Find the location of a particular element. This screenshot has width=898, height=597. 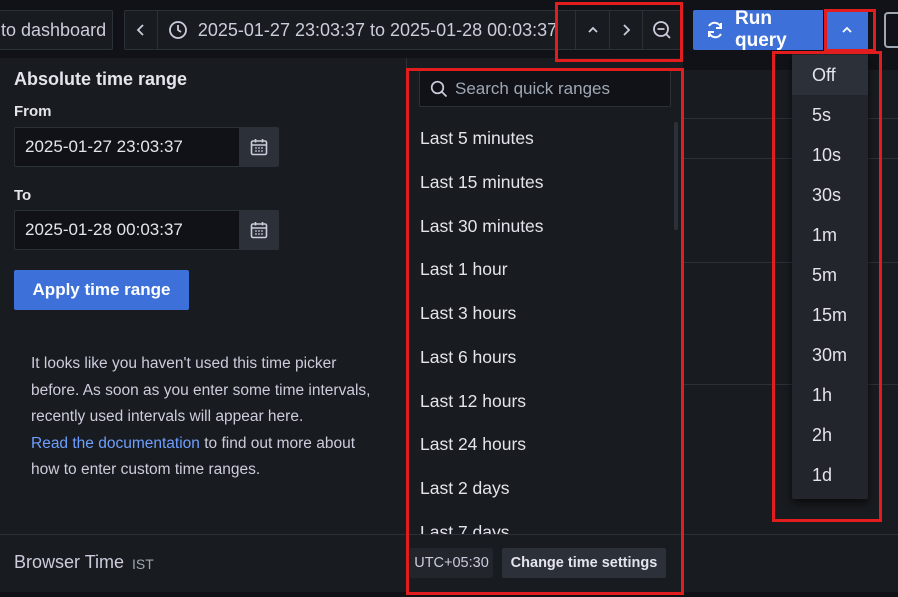

from-field: 2025-01-27 23:03:37 is located at coordinates (127, 147).